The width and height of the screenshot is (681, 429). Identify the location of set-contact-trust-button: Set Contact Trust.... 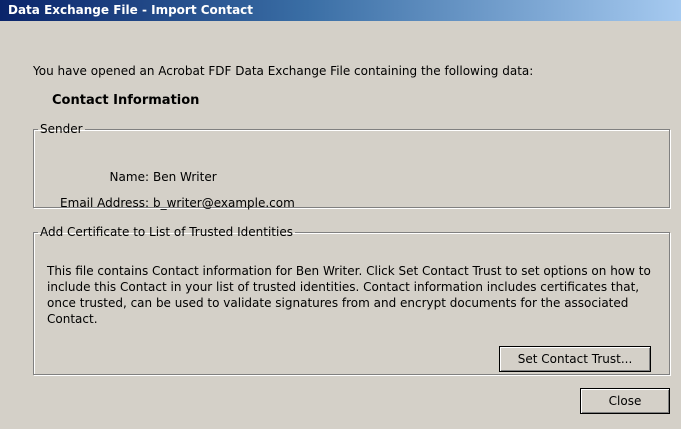
(575, 359).